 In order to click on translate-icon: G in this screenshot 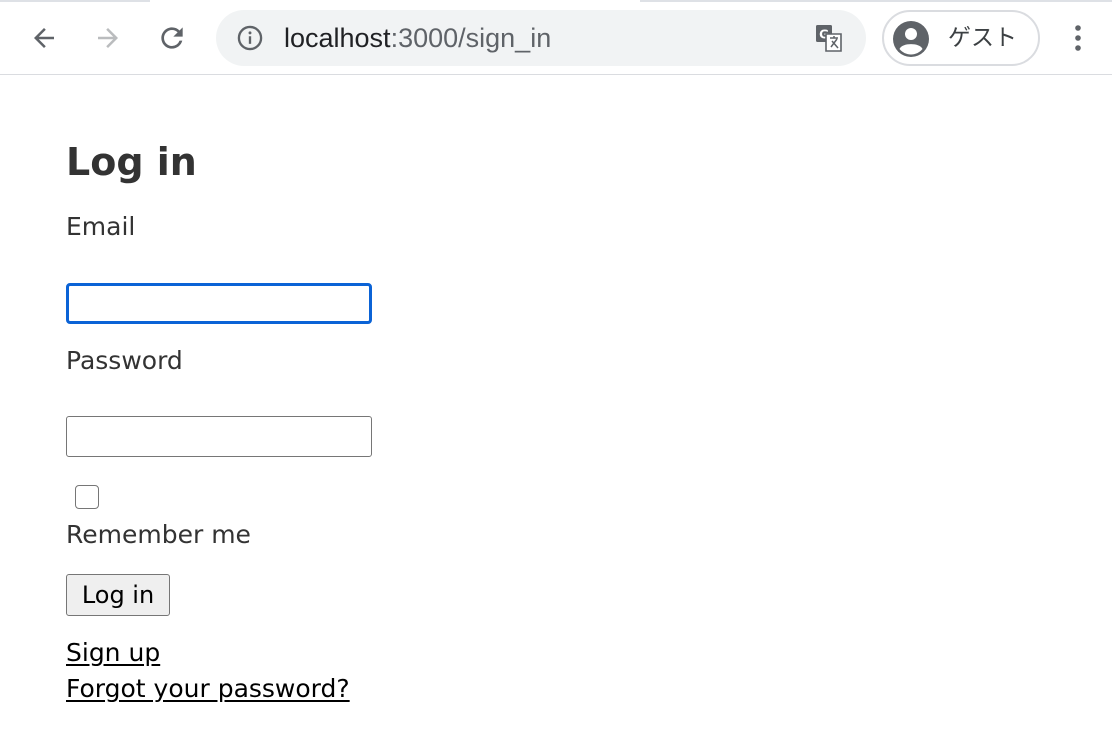, I will do `click(829, 38)`.